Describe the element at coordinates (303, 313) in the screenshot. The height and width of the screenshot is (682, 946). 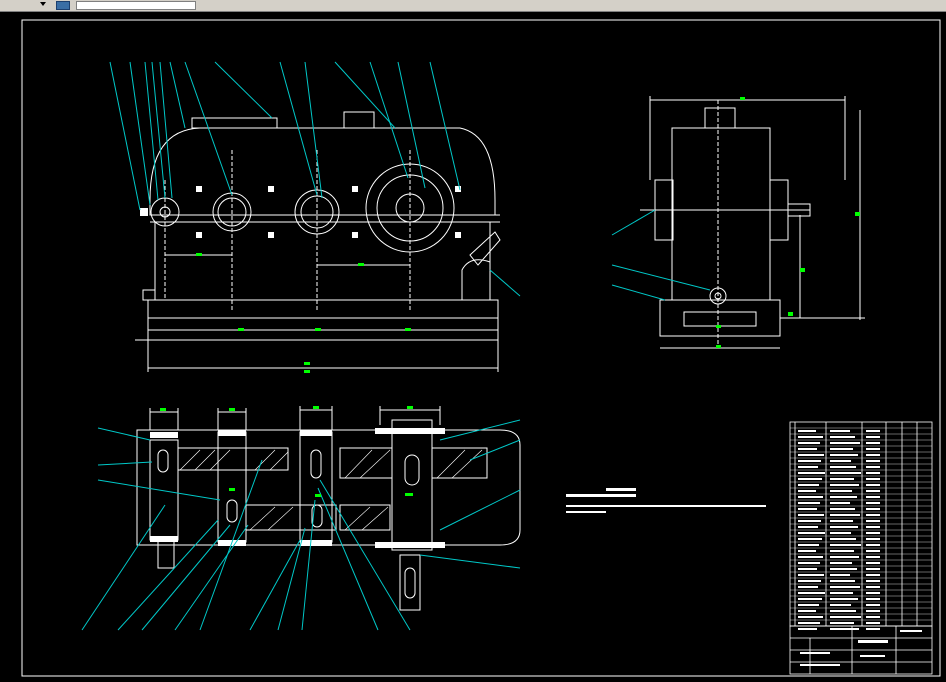
I see `front-view-dim-text` at that location.